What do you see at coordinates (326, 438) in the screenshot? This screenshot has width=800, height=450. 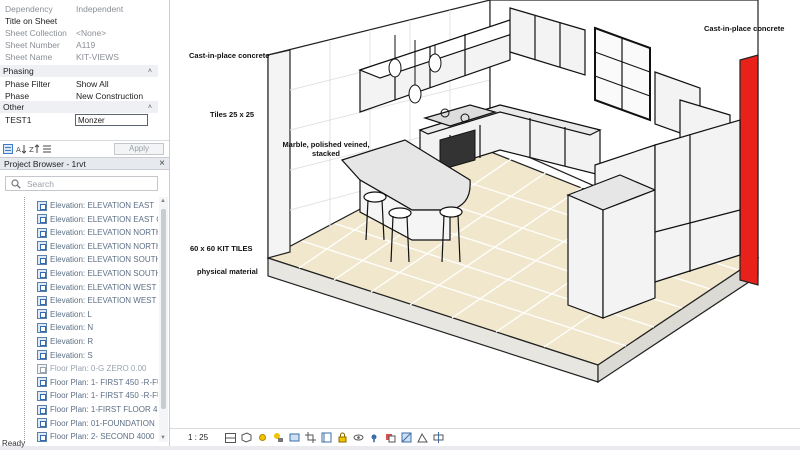 I see `crop-region-icon` at bounding box center [326, 438].